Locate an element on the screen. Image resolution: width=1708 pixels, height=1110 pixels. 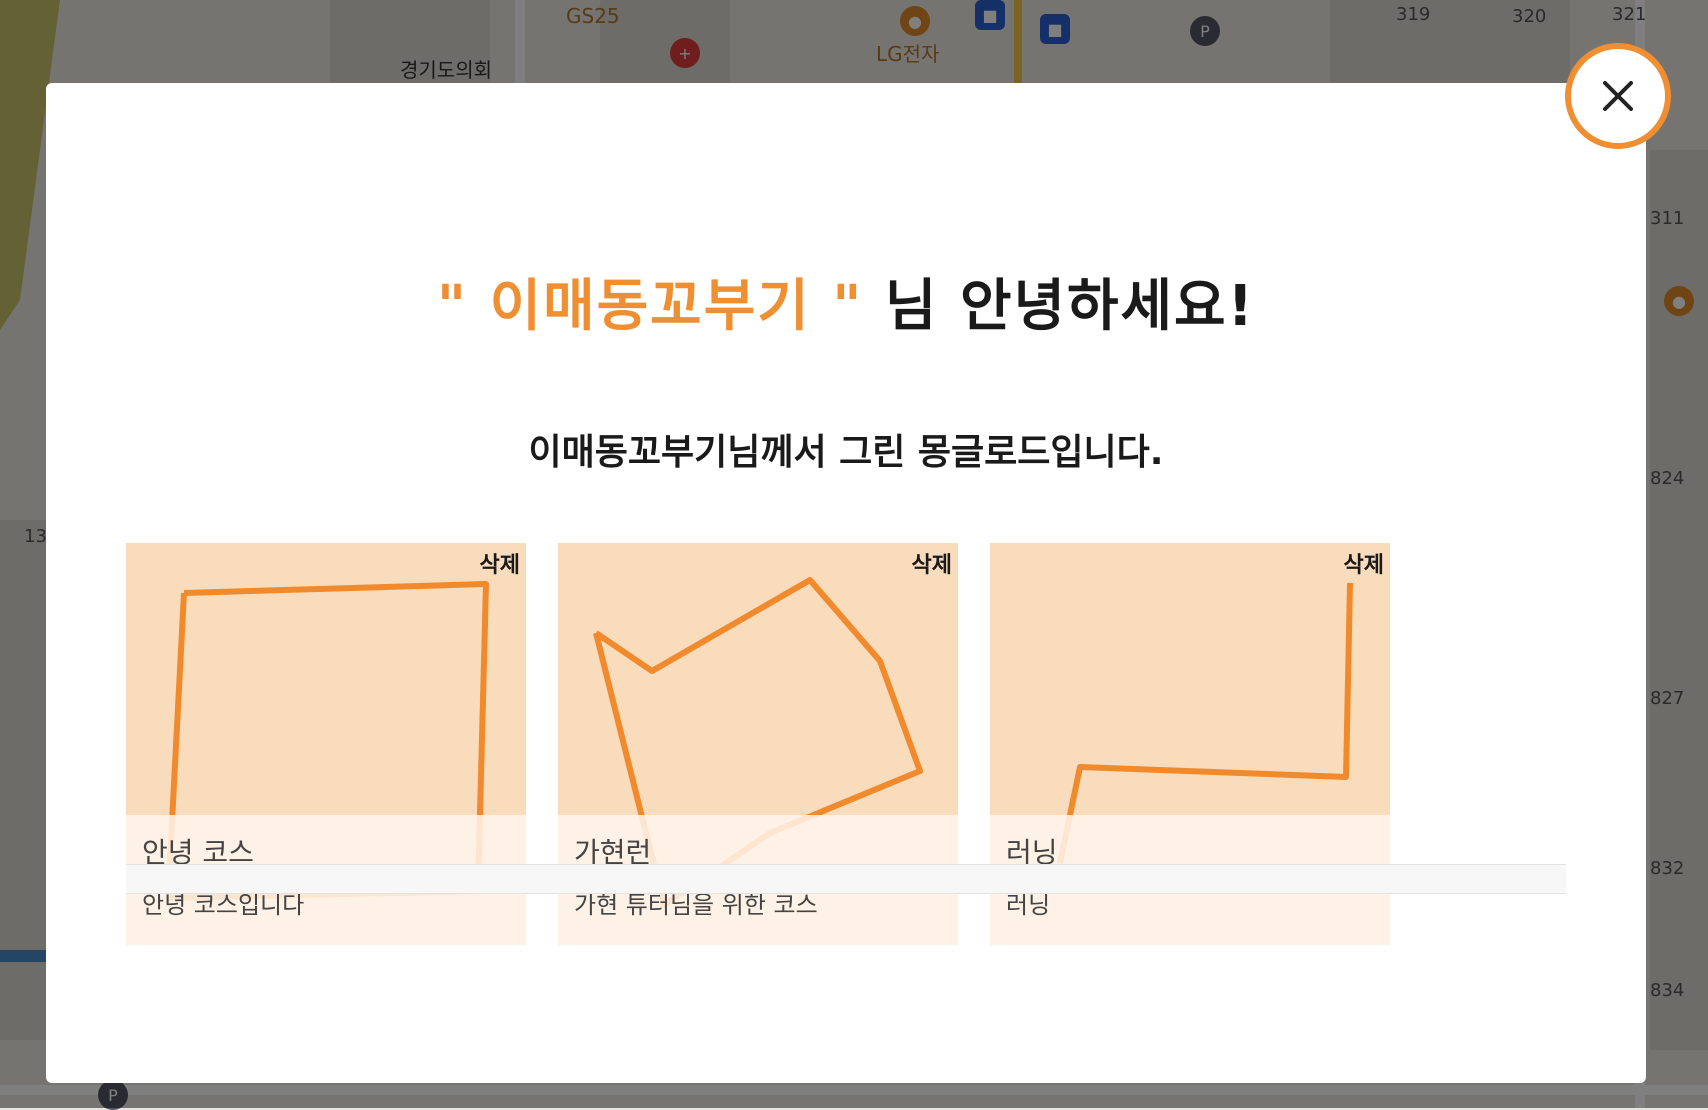
horizontal-scrollbar is located at coordinates (846, 879).